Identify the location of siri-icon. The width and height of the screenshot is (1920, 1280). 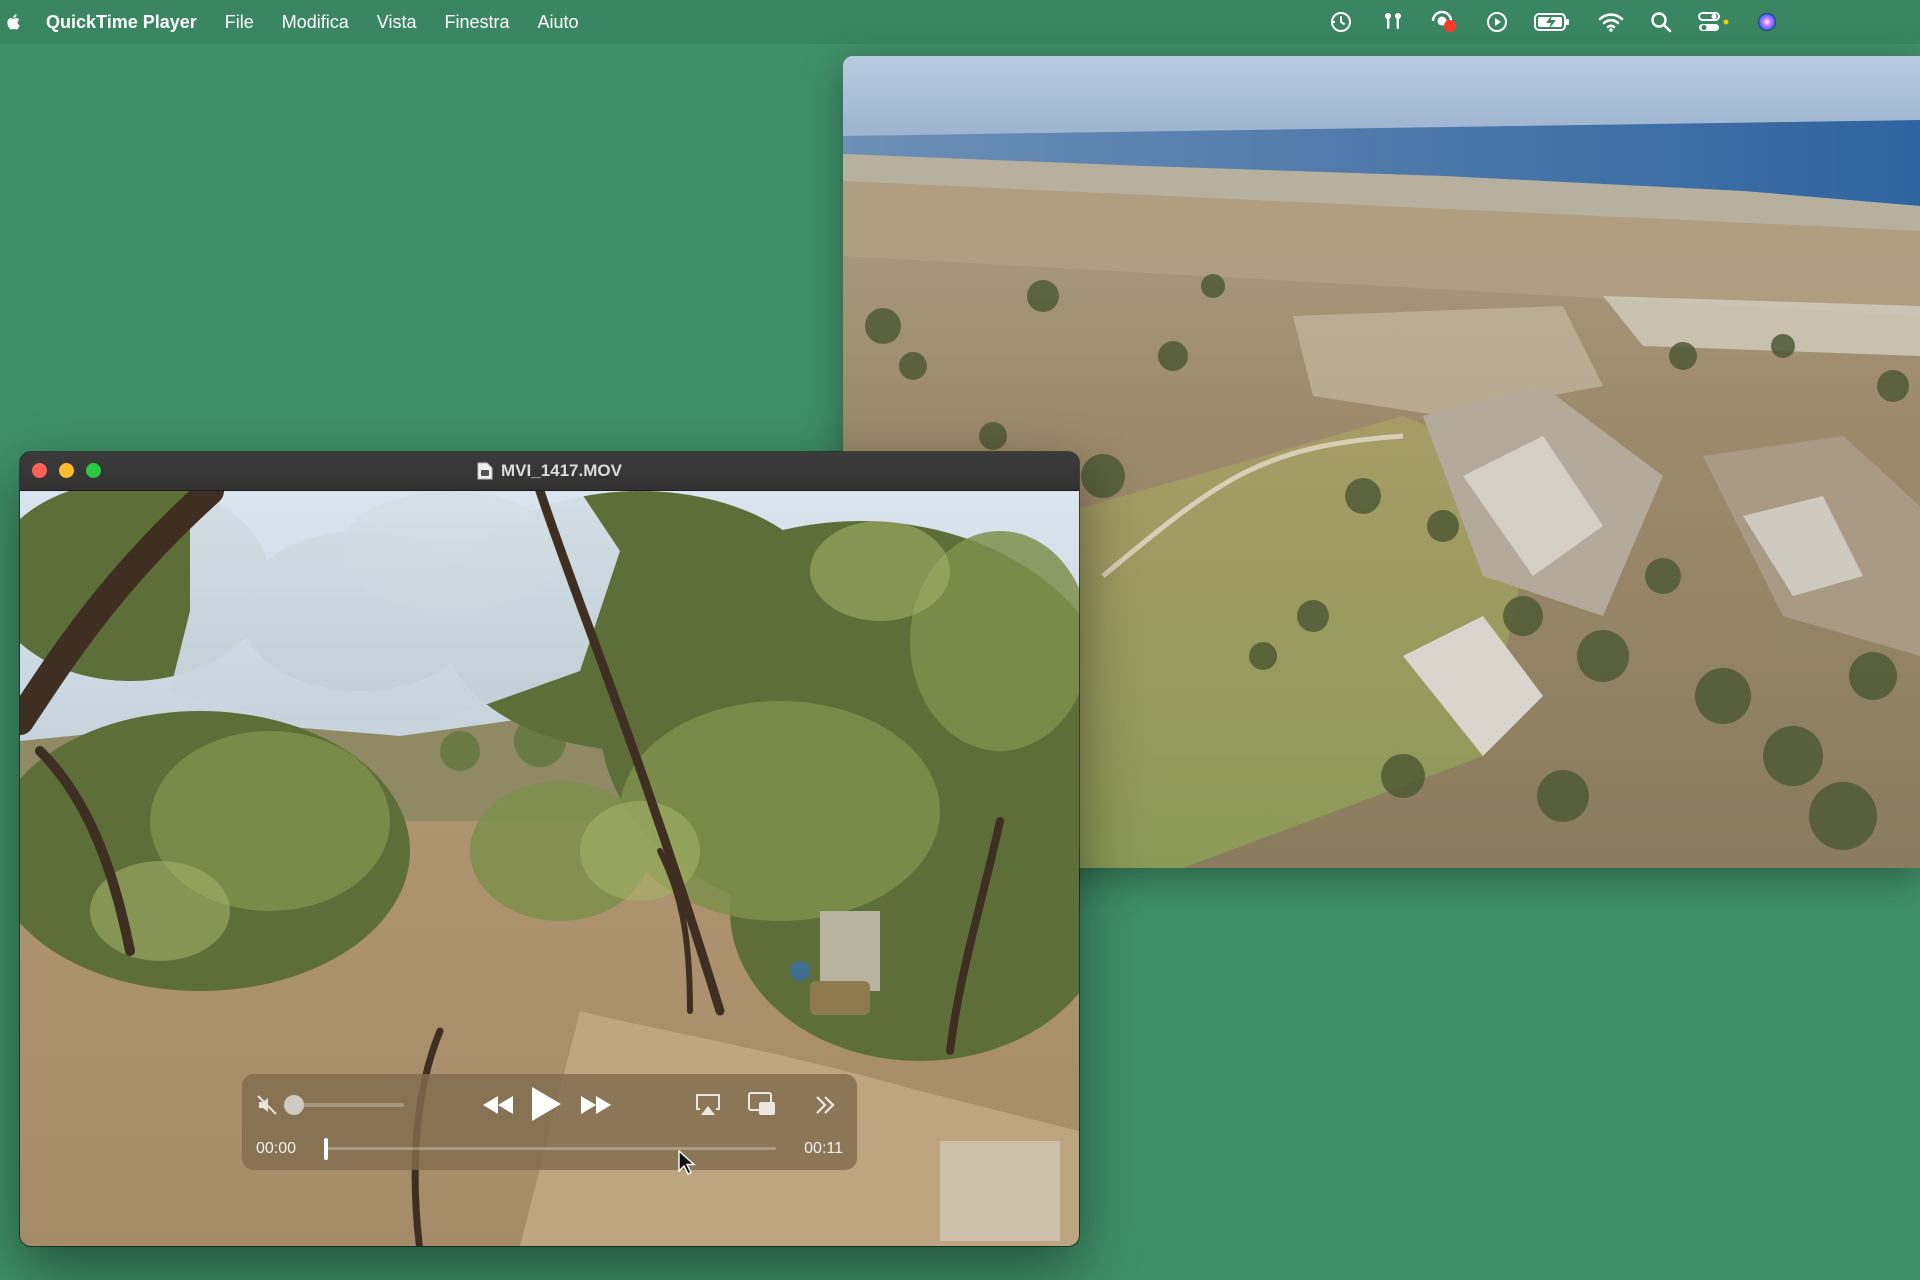
(1767, 22).